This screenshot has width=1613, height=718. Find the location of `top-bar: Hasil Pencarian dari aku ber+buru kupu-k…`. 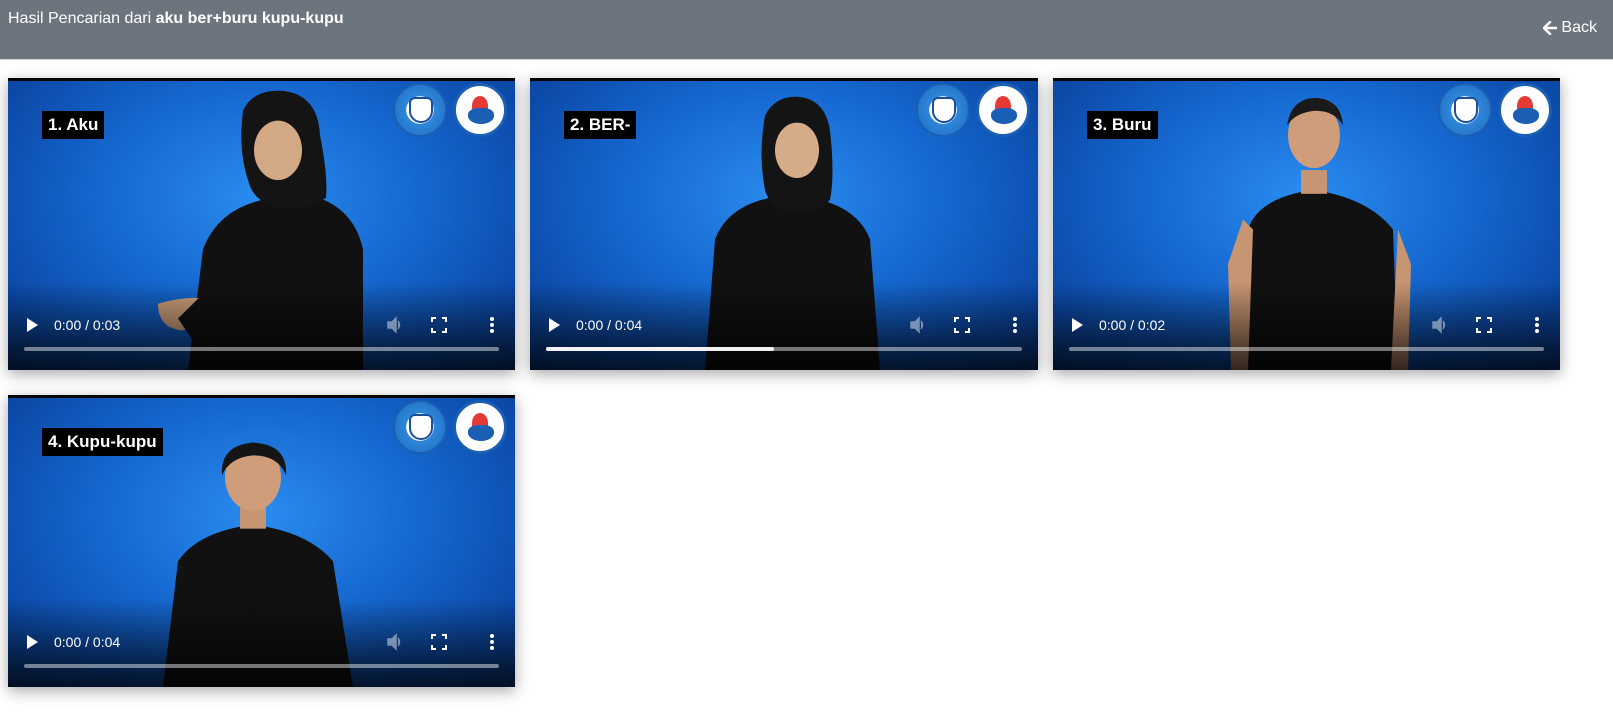

top-bar: Hasil Pencarian dari aku ber+buru kupu-k… is located at coordinates (806, 30).